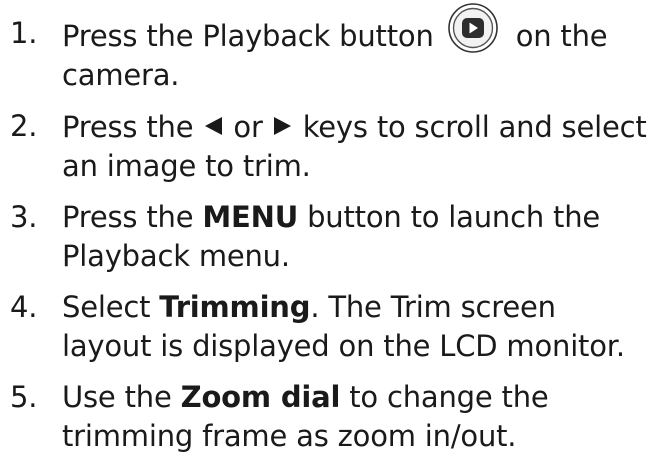 This screenshot has height=468, width=656. What do you see at coordinates (24, 307) in the screenshot?
I see `step-number: 4.` at bounding box center [24, 307].